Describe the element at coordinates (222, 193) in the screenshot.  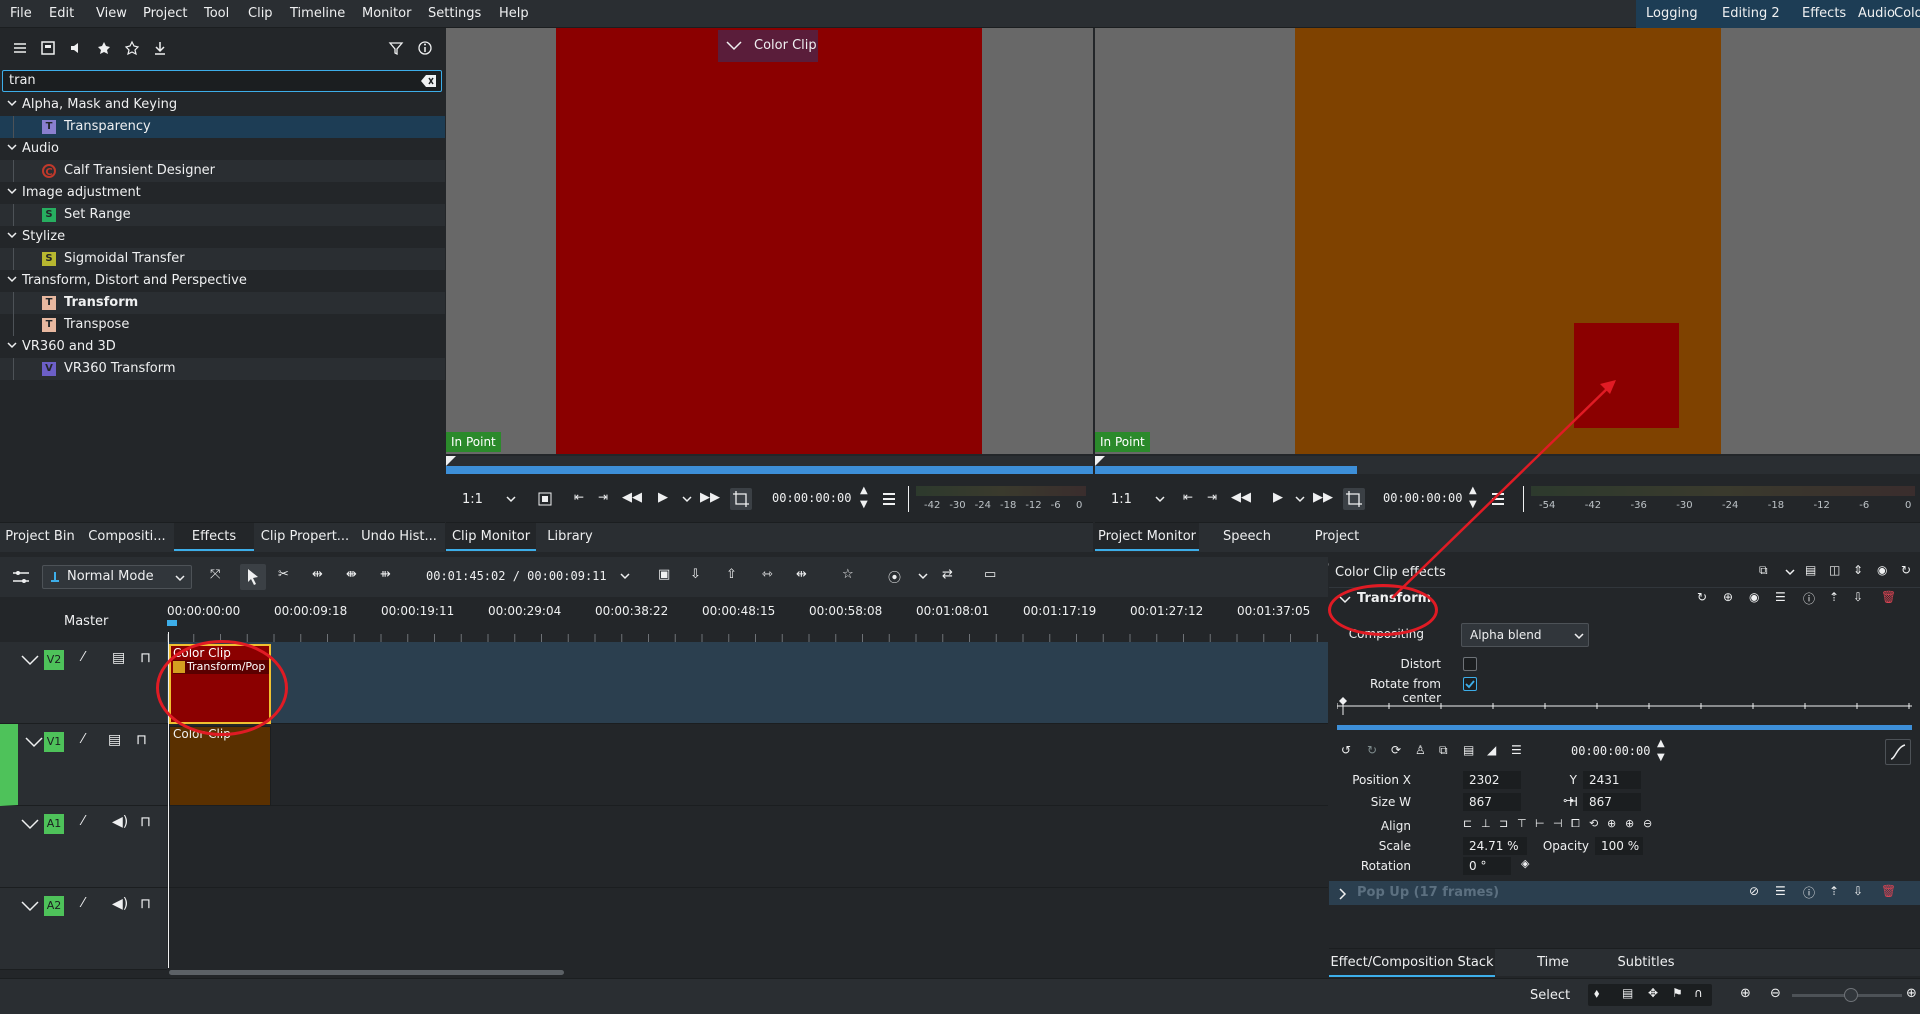
I see `effect-category: Image adjustment` at that location.